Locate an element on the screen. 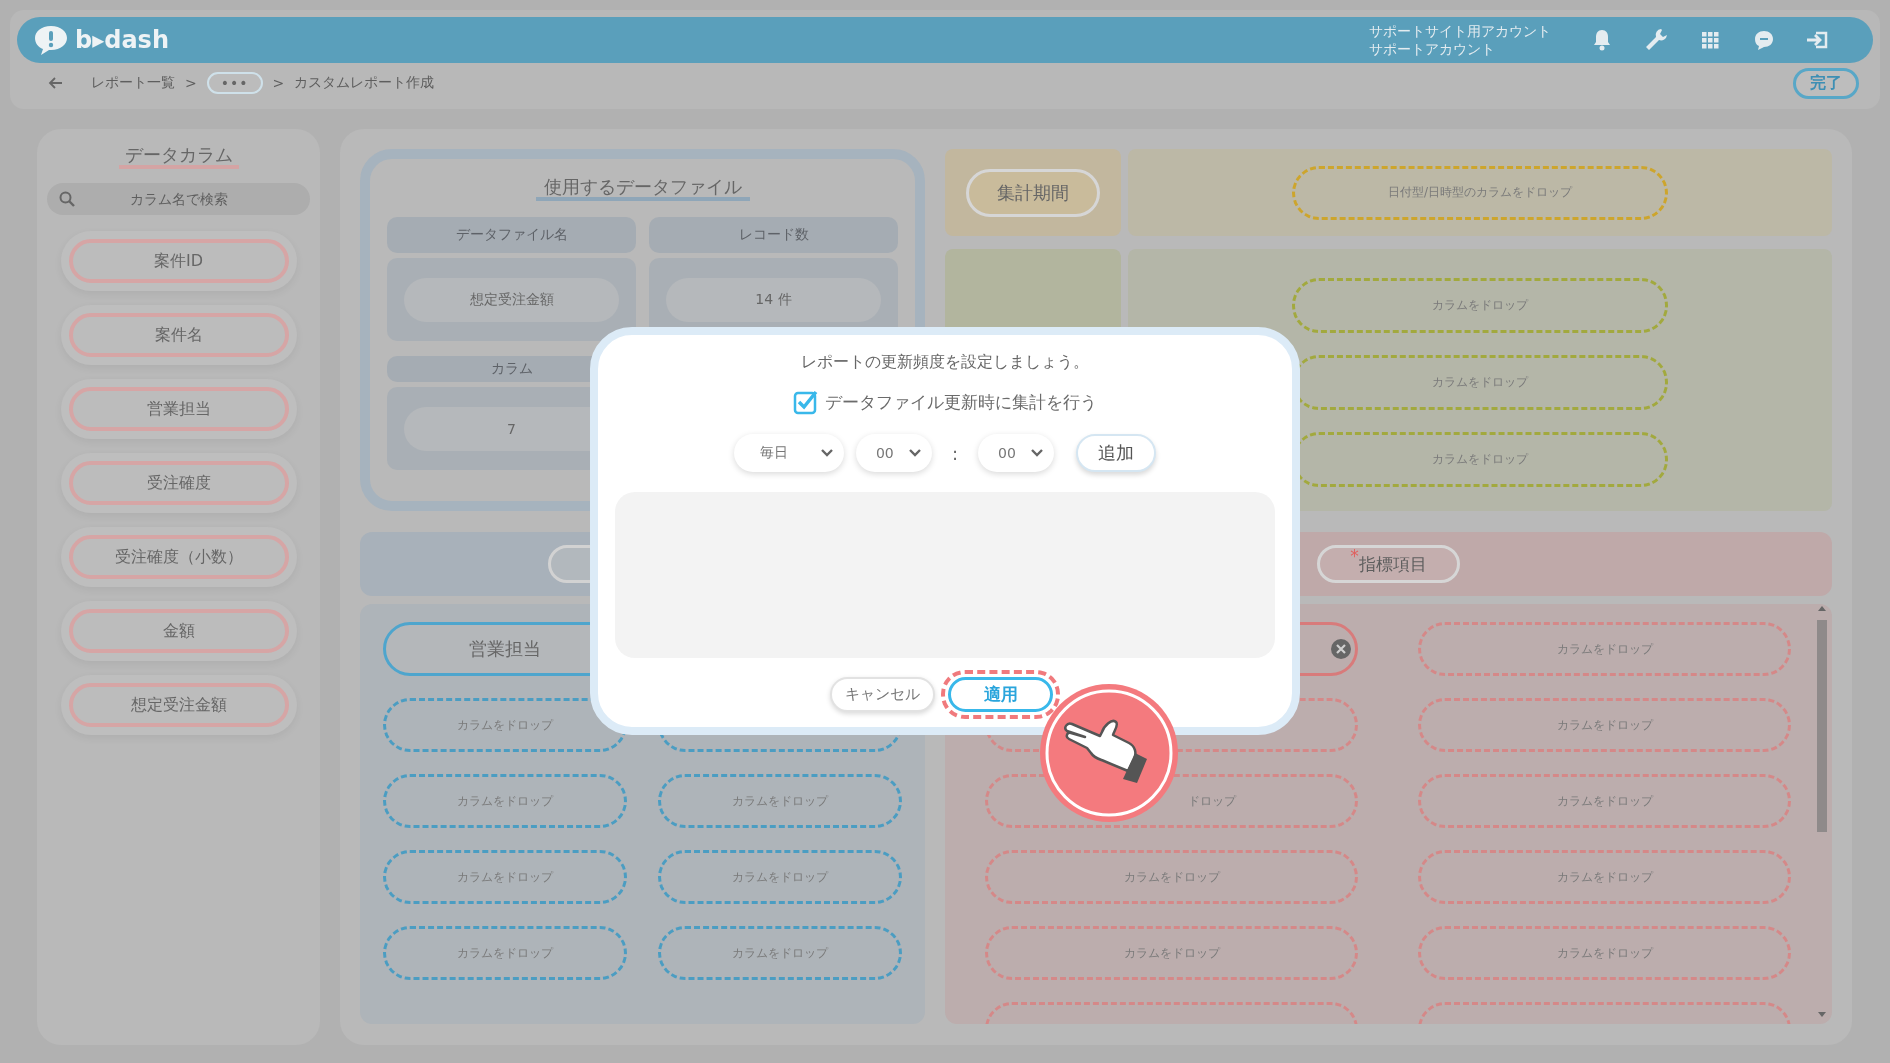 The width and height of the screenshot is (1890, 1063). section-label: *指標項目 is located at coordinates (1388, 564).